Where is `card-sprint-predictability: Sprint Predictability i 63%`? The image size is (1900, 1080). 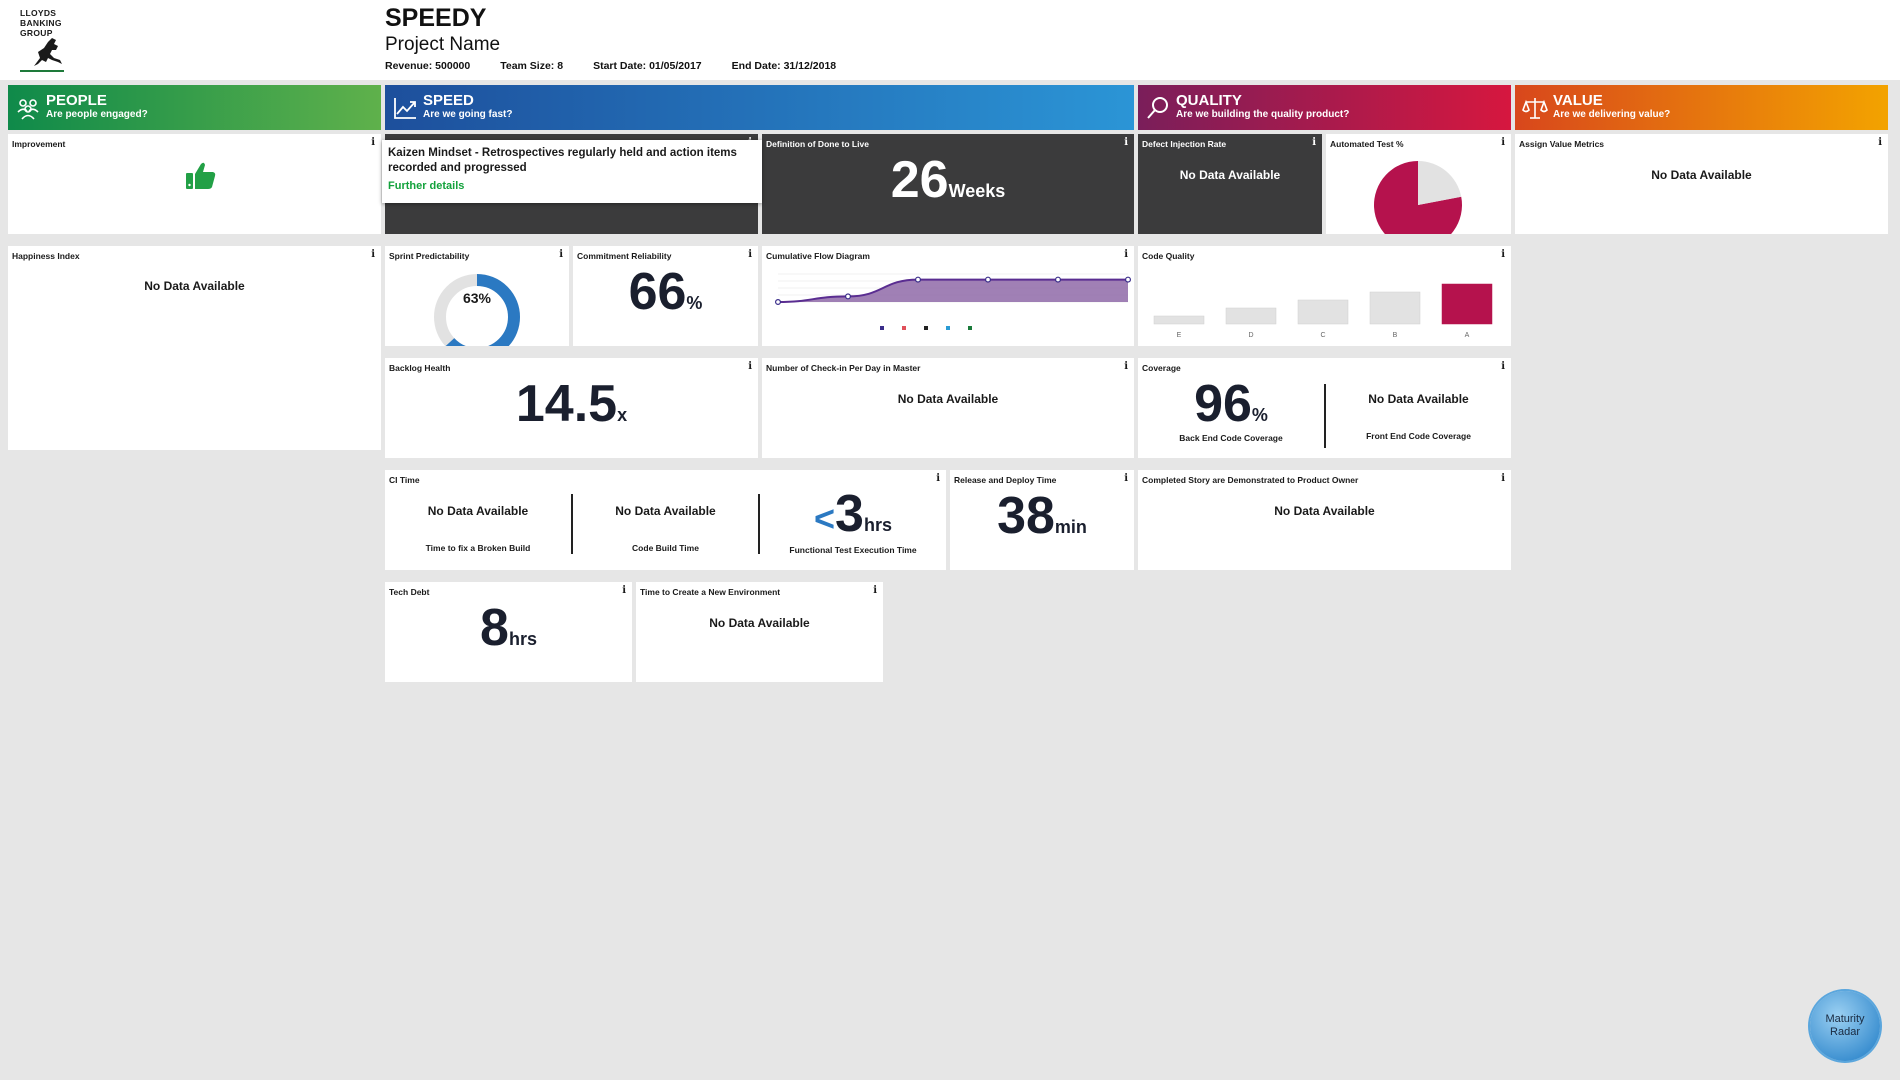 card-sprint-predictability: Sprint Predictability i 63% is located at coordinates (477, 296).